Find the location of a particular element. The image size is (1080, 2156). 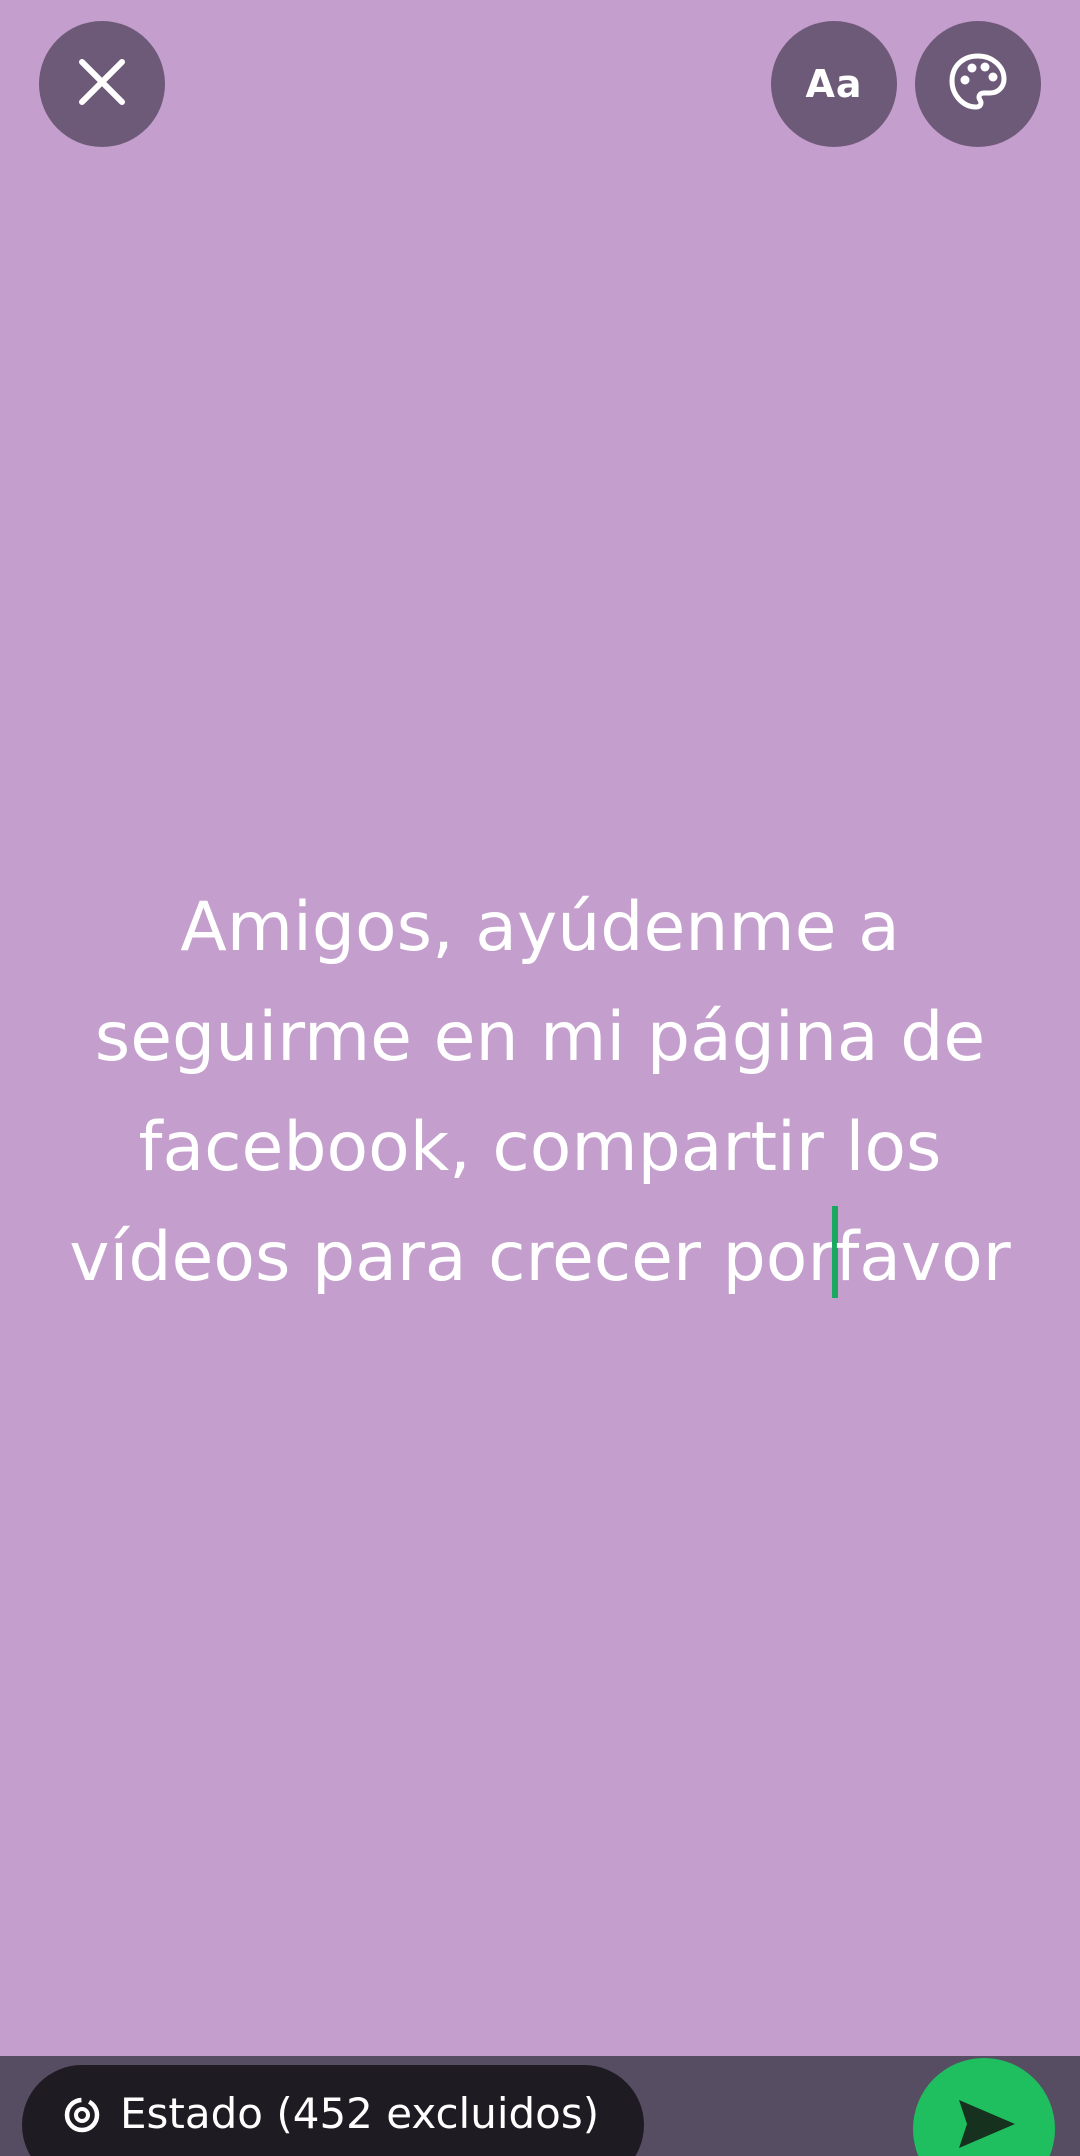

send-icon is located at coordinates (987, 2124).